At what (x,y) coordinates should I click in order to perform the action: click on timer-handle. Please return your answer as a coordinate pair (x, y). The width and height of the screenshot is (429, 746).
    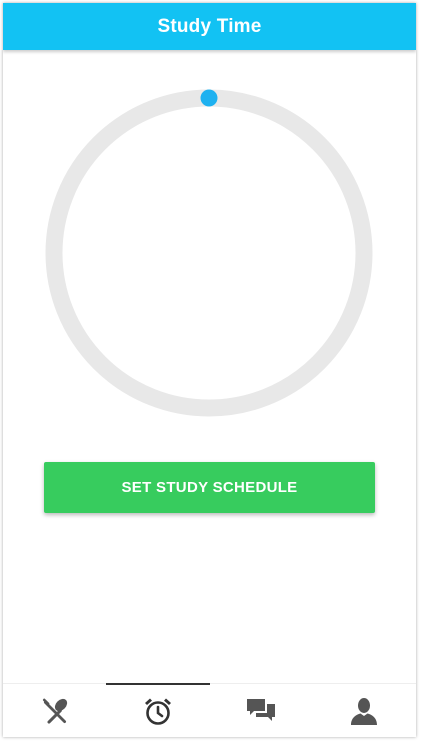
    Looking at the image, I should click on (209, 98).